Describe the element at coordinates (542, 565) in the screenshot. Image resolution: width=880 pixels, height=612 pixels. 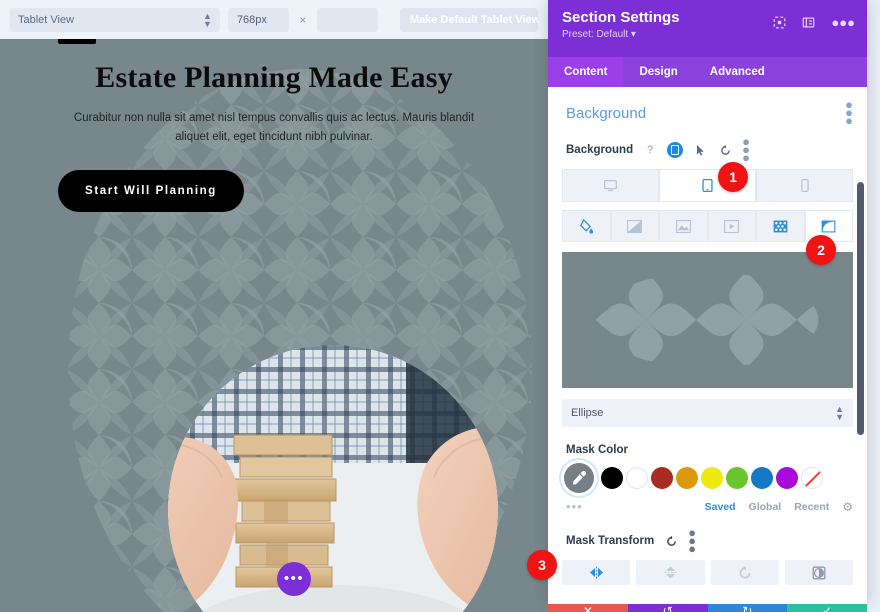
I see `step-badge-3: 3` at that location.